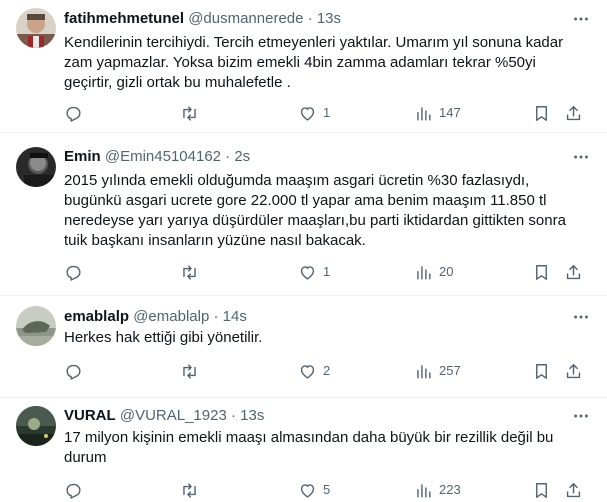 The width and height of the screenshot is (607, 502). Describe the element at coordinates (437, 113) in the screenshot. I see `views-button: 147` at that location.